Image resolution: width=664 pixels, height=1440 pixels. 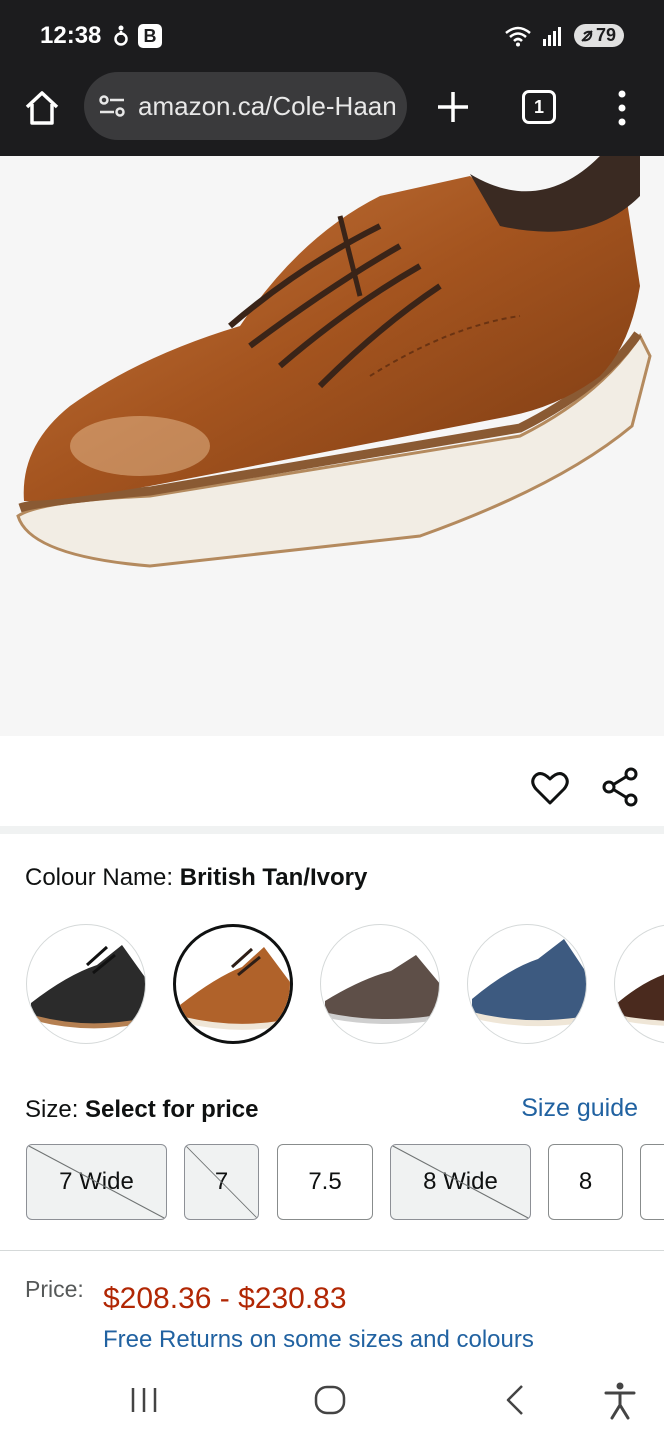 What do you see at coordinates (318, 1340) in the screenshot?
I see `free-returns-link: Free Returns on some sizes and colours` at bounding box center [318, 1340].